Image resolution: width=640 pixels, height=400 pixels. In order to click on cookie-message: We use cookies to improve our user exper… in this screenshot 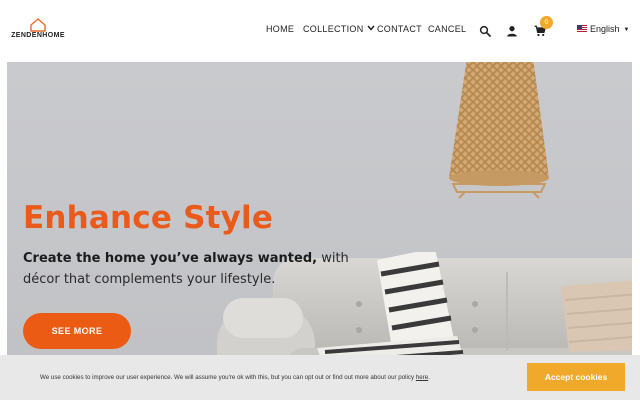, I will do `click(235, 377)`.